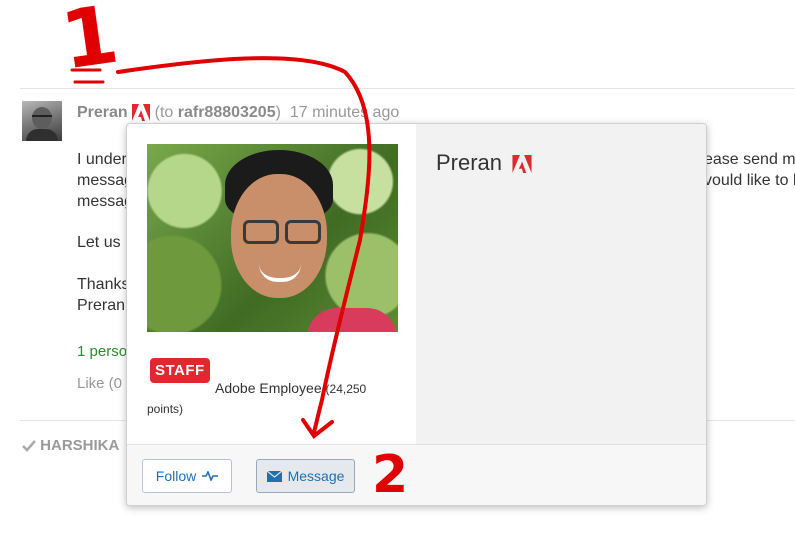  I want to click on checkmark-icon, so click(29, 446).